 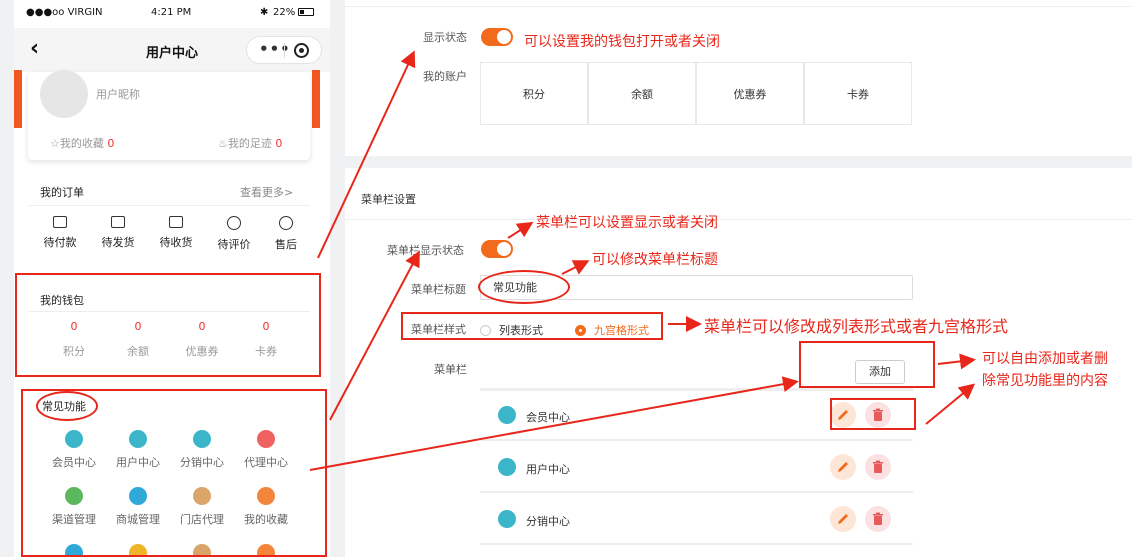 I want to click on arrow-wallet-to-toggle, so click(x=366, y=154).